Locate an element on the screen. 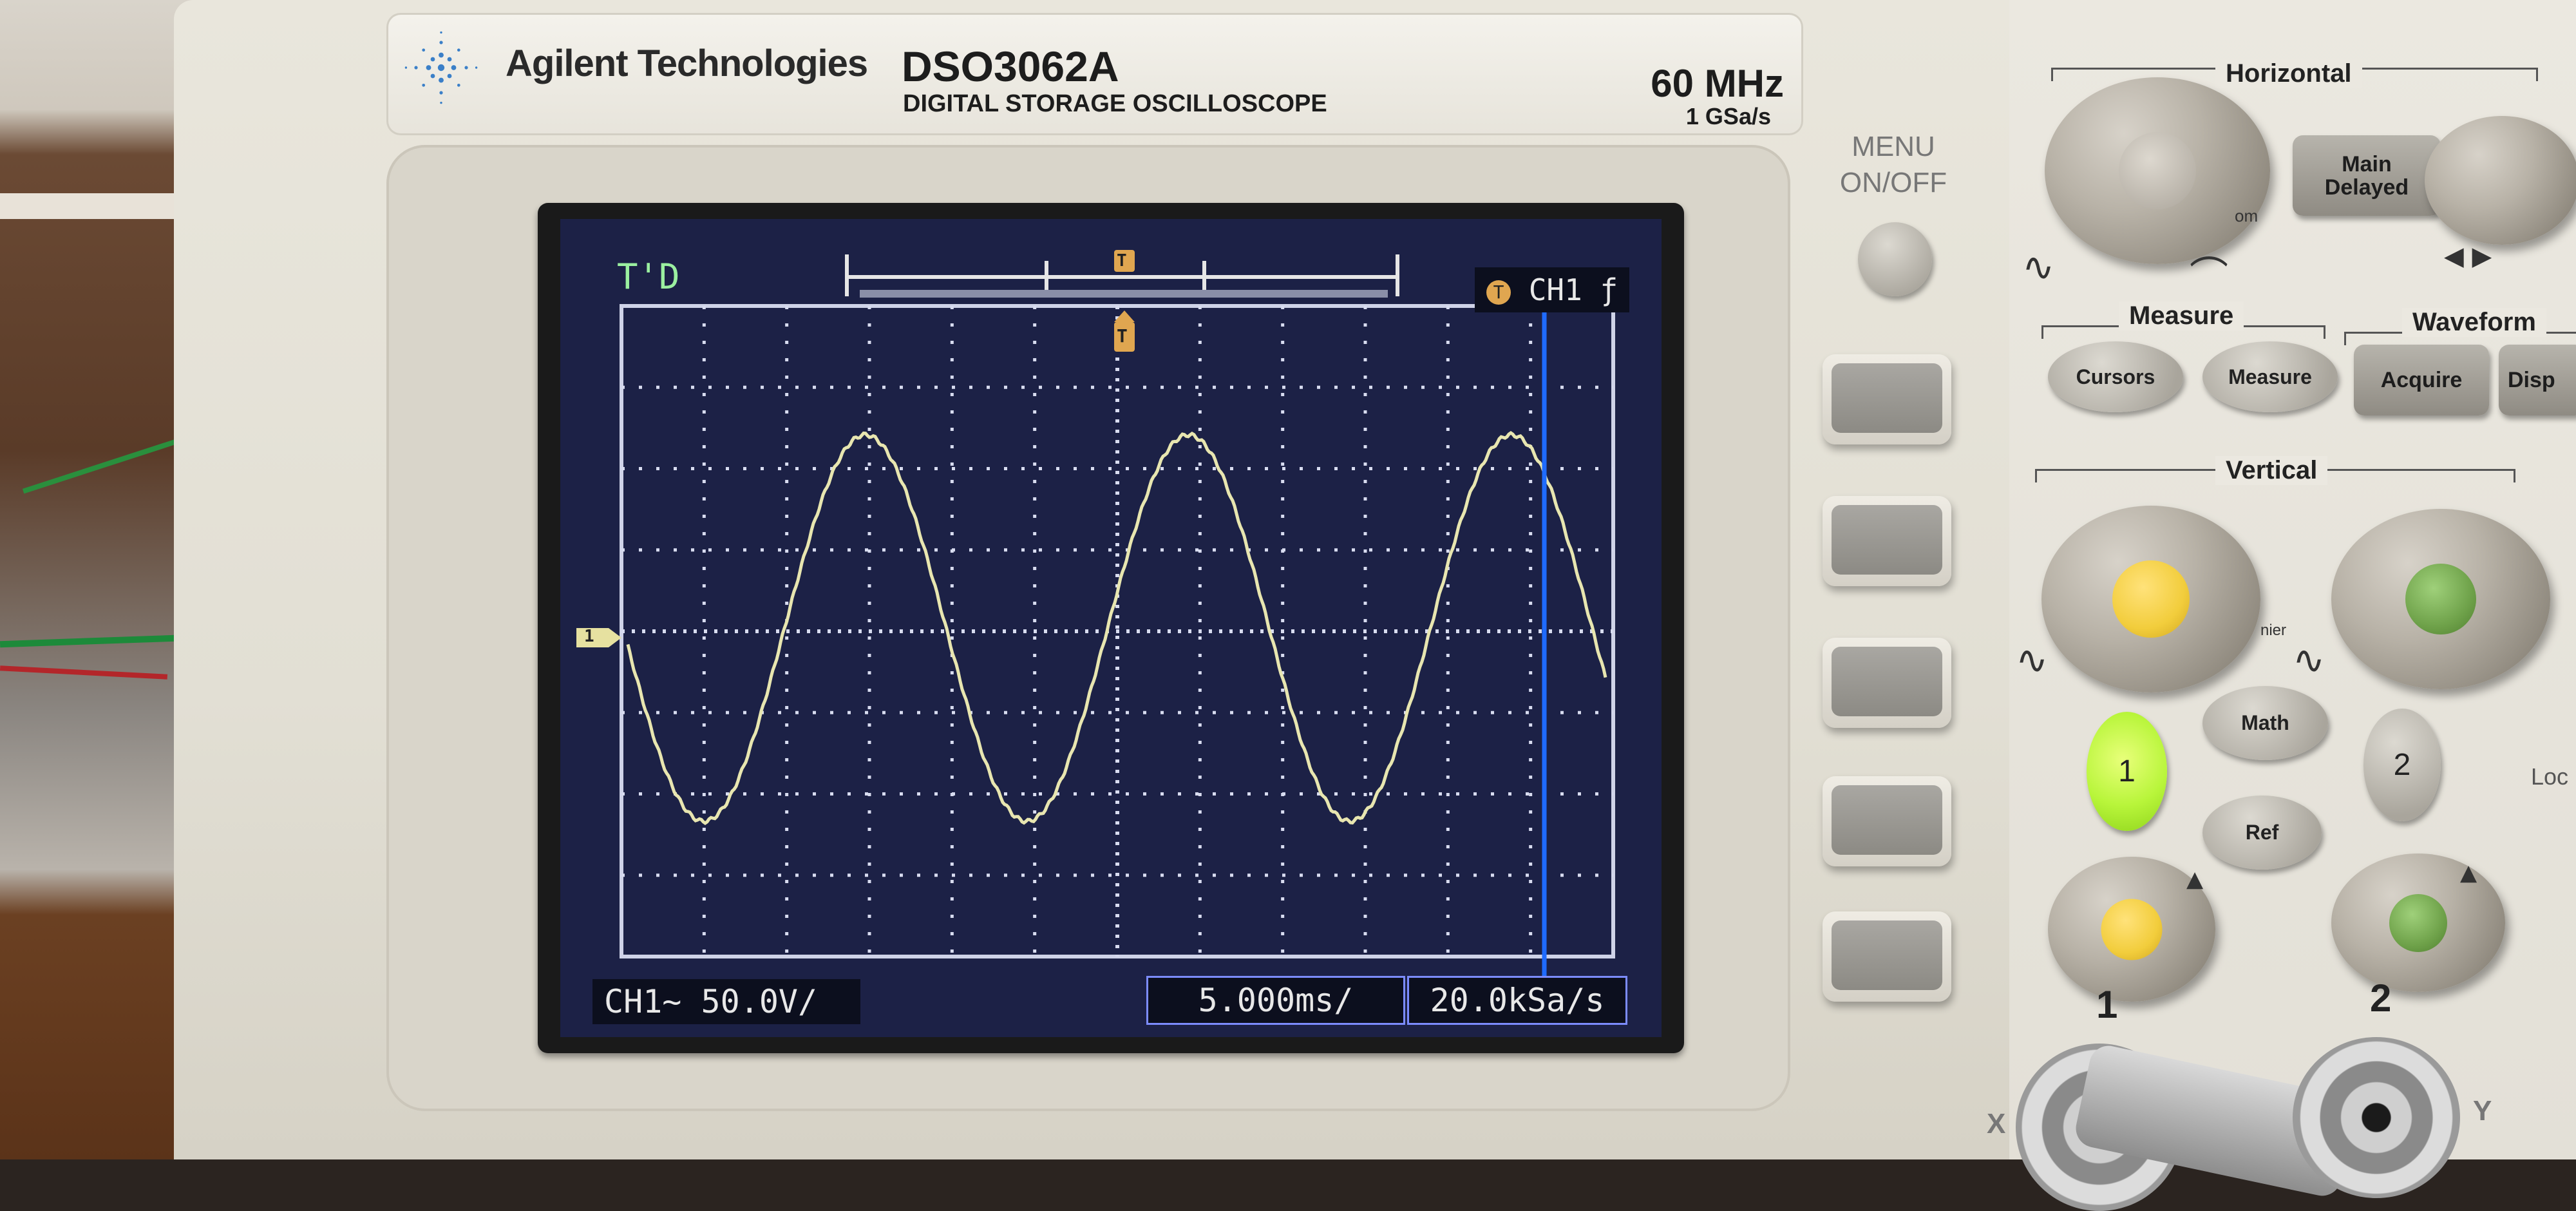  ch2-position-knob is located at coordinates (2418, 922).